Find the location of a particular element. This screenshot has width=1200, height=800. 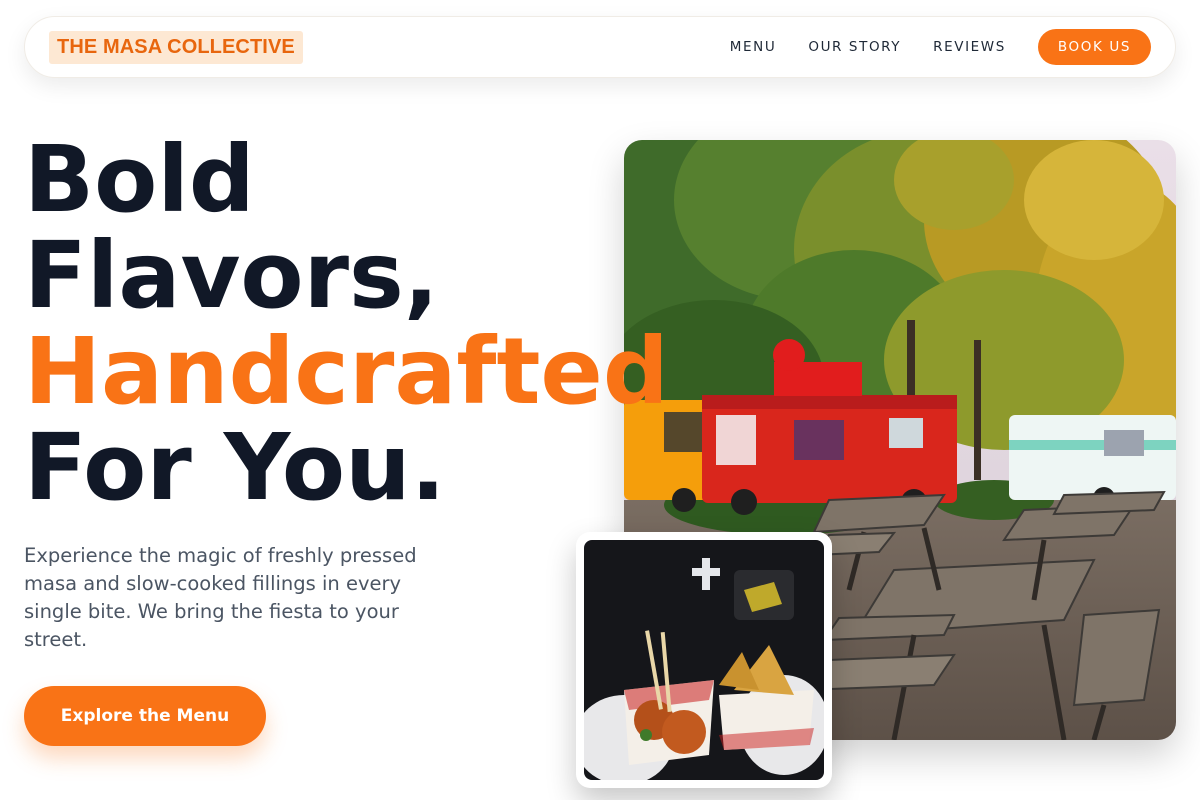

nav-link-our-story: OUR STORY is located at coordinates (854, 47).